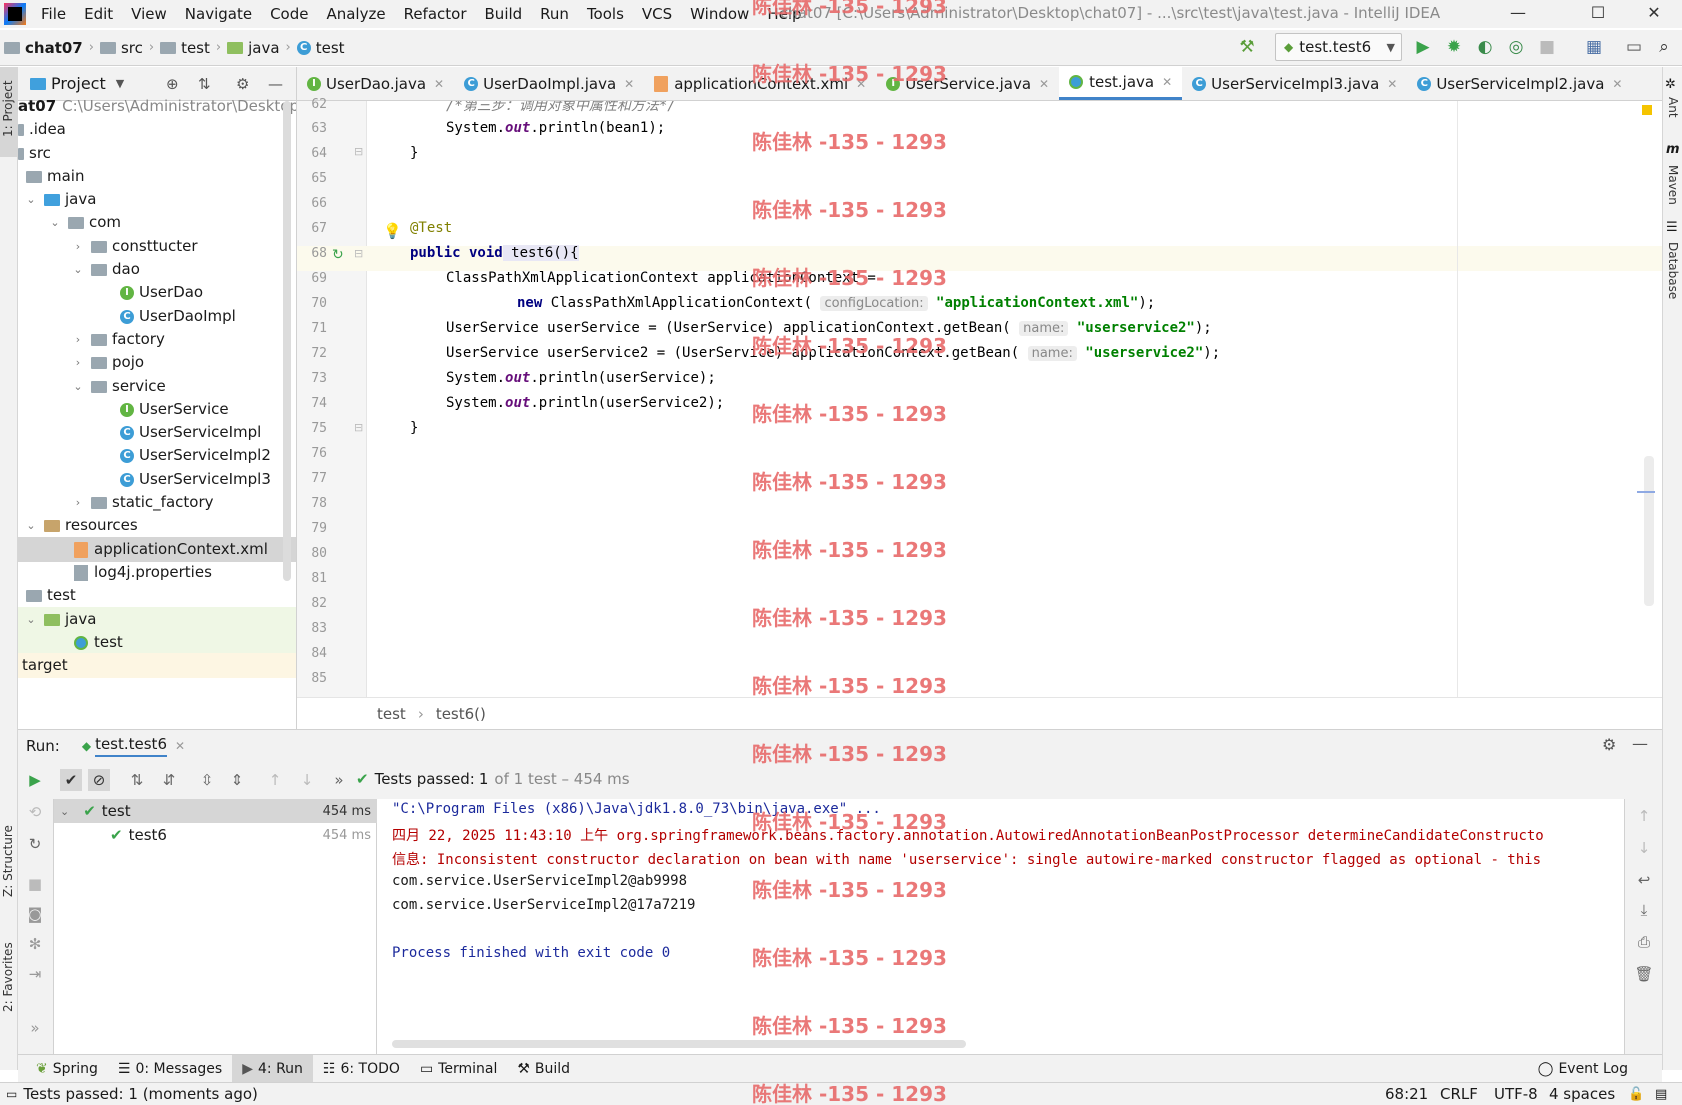 This screenshot has height=1105, width=1682. Describe the element at coordinates (157, 362) in the screenshot. I see `tree-item-pojo: › pojo` at that location.